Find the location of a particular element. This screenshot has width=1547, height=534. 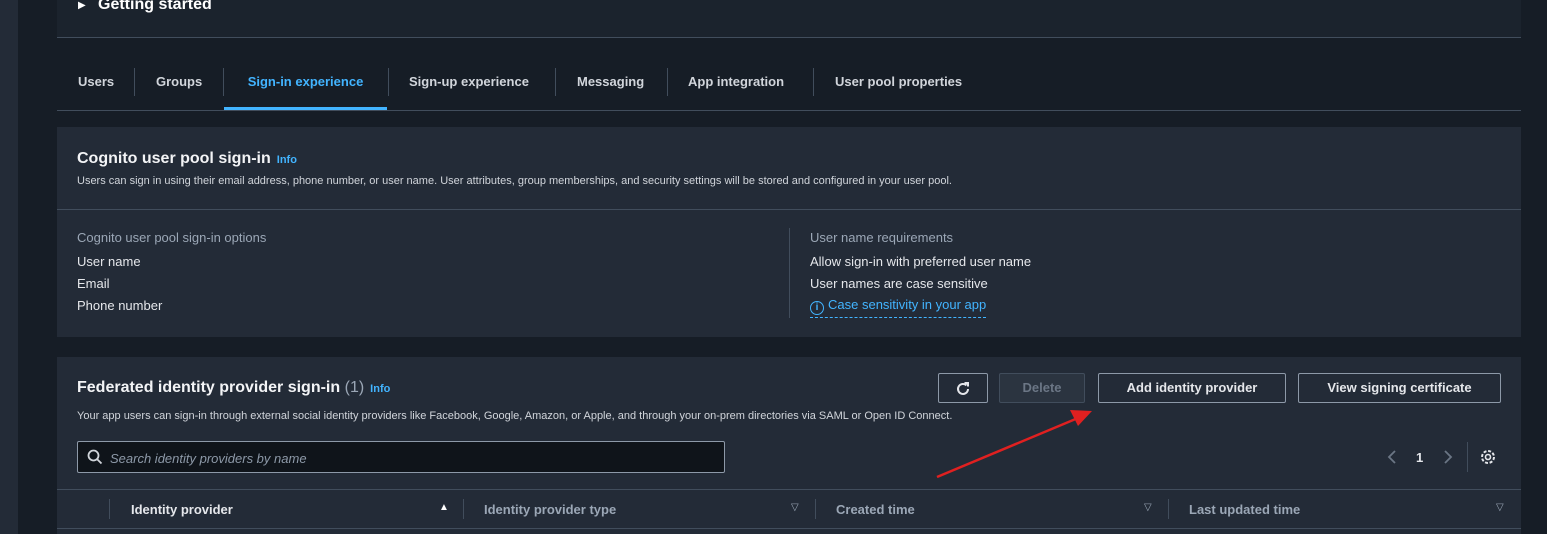

requirement-preferred-user-name: Allow sign-in with preferred user name is located at coordinates (921, 261).